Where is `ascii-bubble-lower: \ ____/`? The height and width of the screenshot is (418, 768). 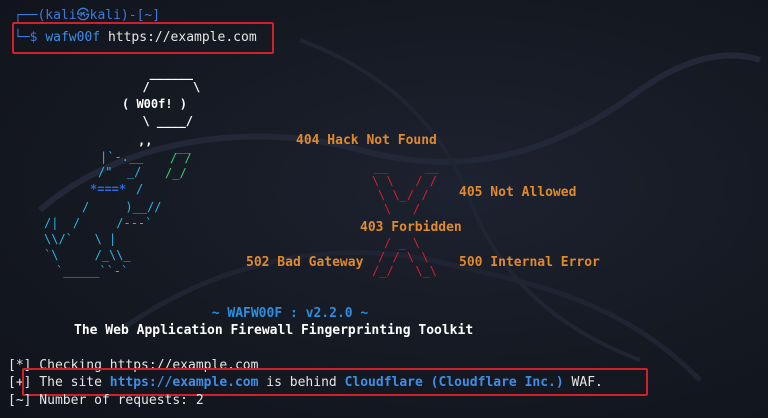 ascii-bubble-lower: \ ____/ is located at coordinates (161, 121).